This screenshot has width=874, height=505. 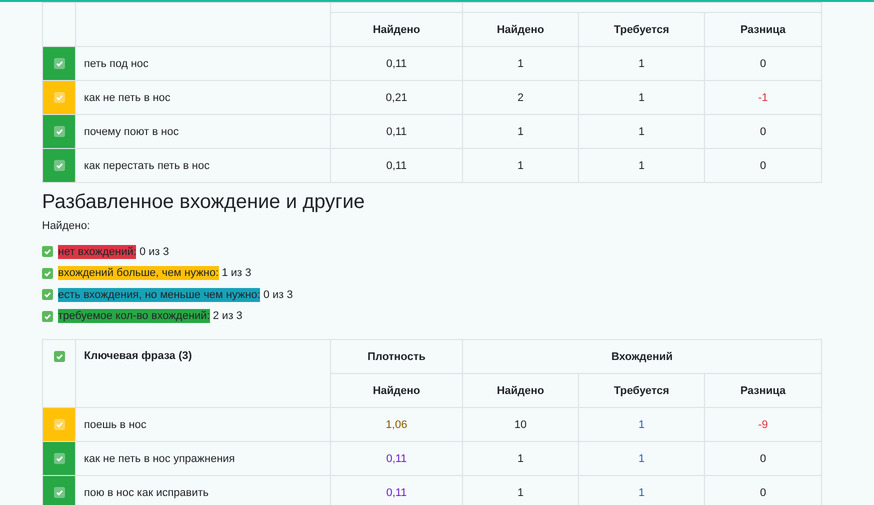 I want to click on legend-label: вхождений больше, чем нужно:, so click(x=138, y=273).